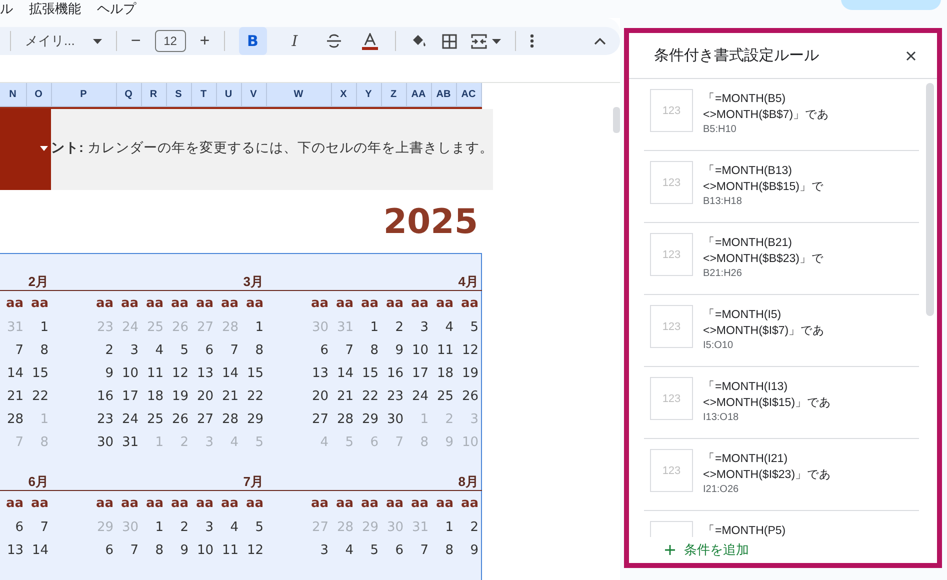  Describe the element at coordinates (781, 403) in the screenshot. I see `rule-item: 123 「=MONTH(I13) <>MONTH($I$15)」であ I13:O18` at that location.